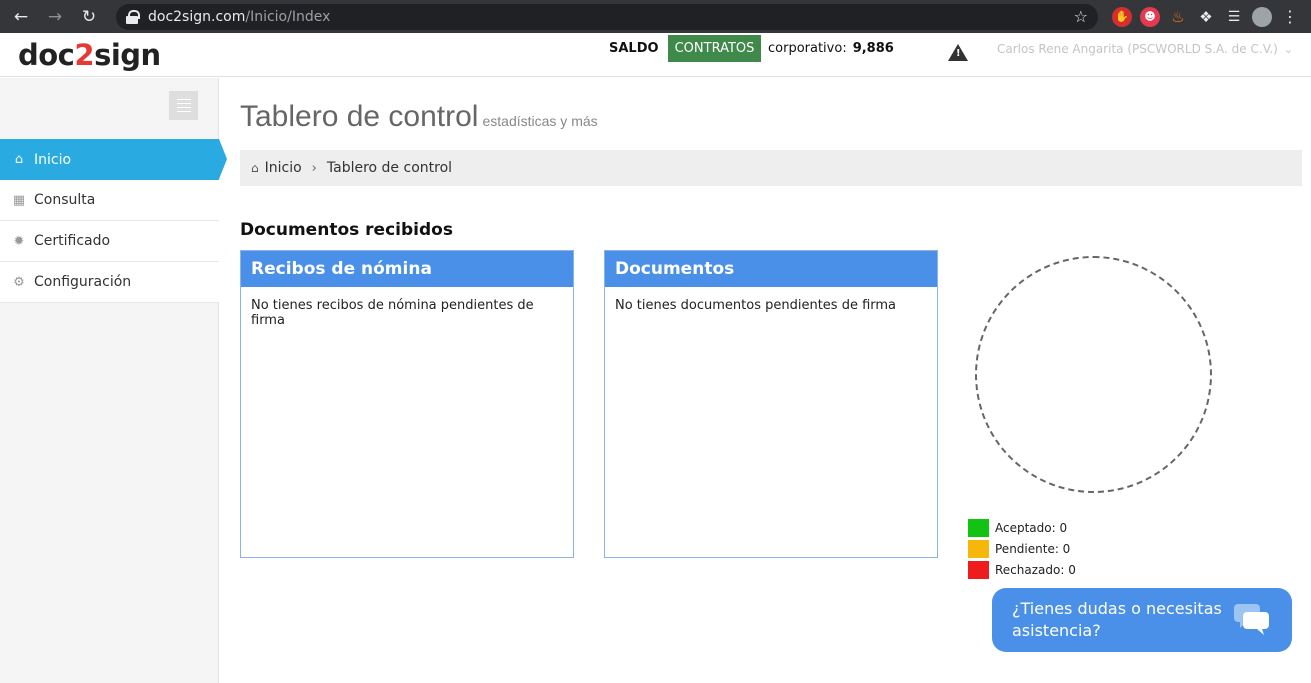  What do you see at coordinates (1035, 569) in the screenshot?
I see `legend-label: Rechazado: 0` at bounding box center [1035, 569].